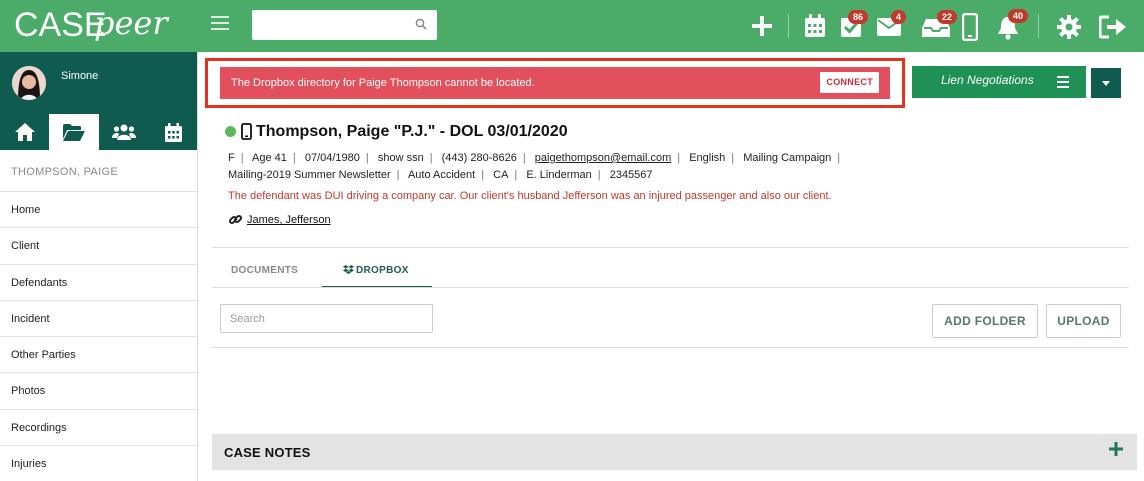 This screenshot has height=481, width=1144. I want to click on menu-toggle-icon, so click(220, 24).